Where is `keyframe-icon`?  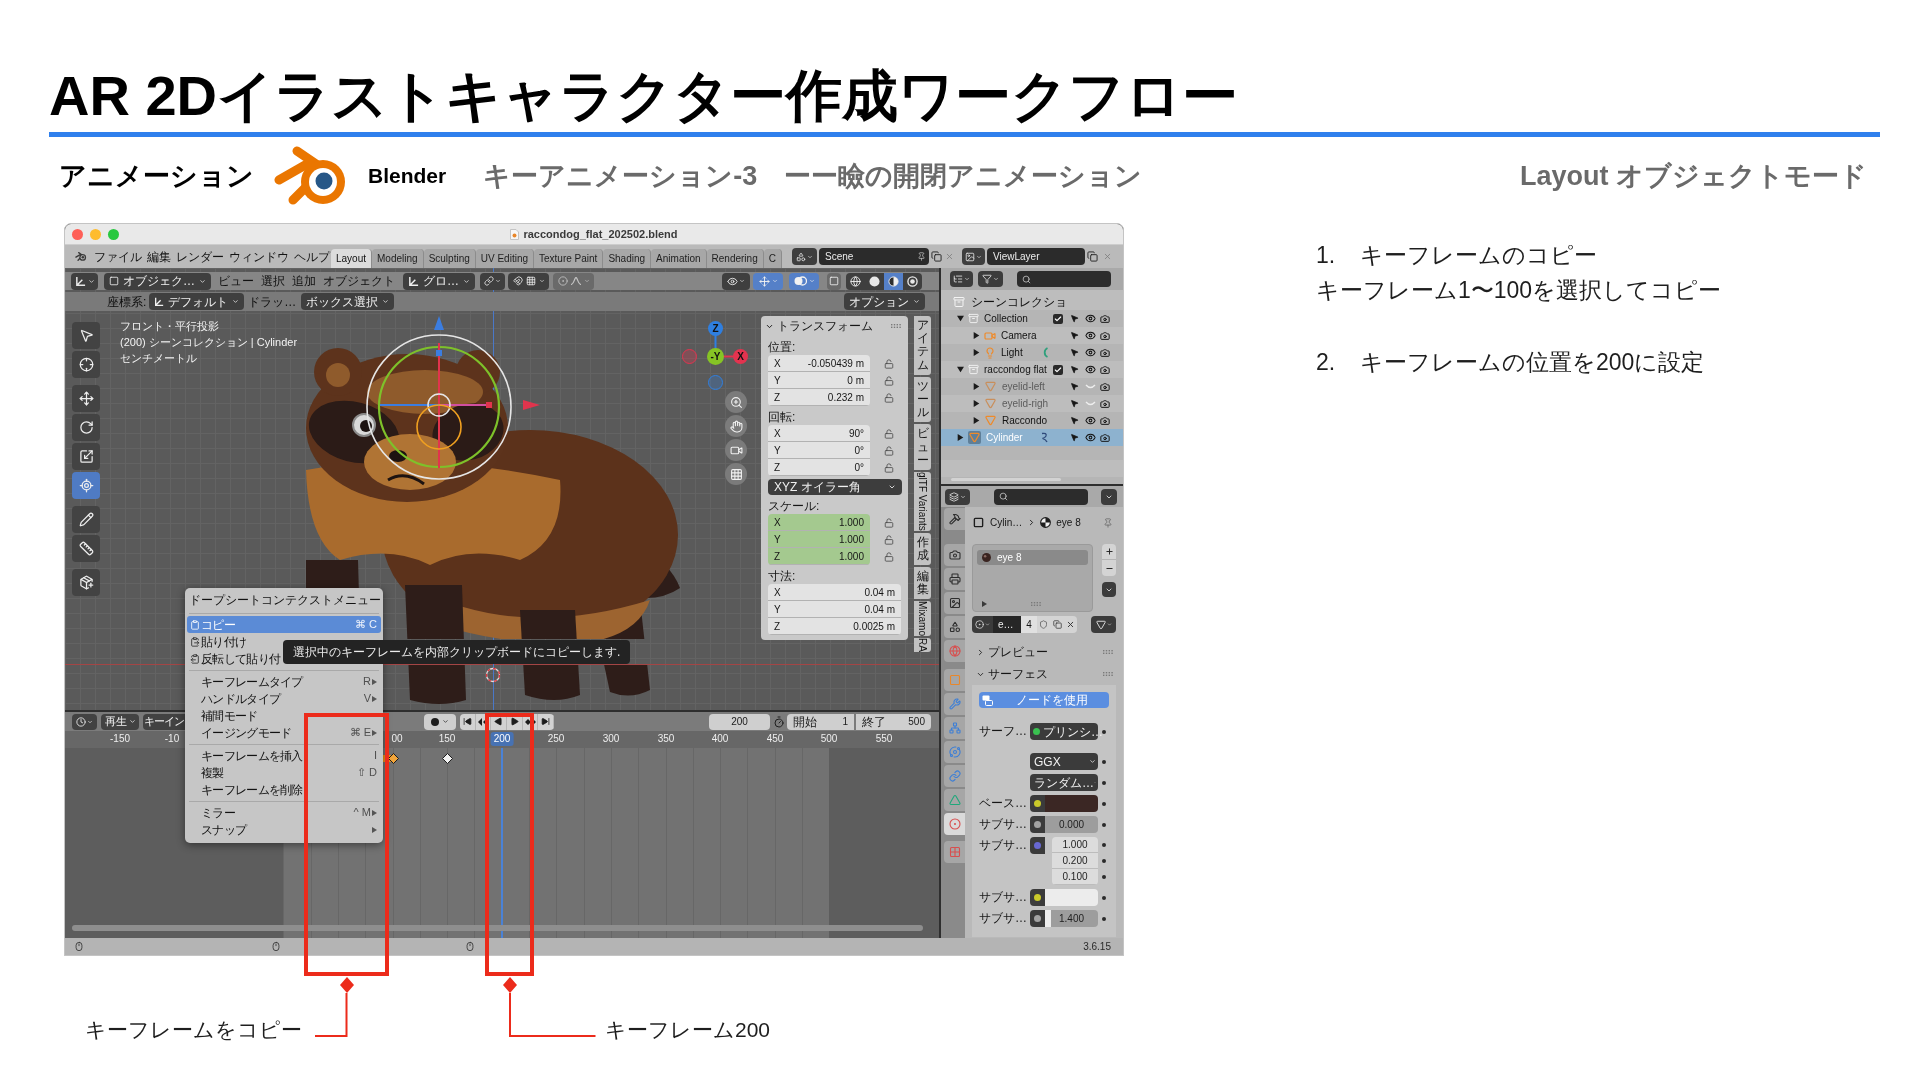
keyframe-icon is located at coordinates (447, 758).